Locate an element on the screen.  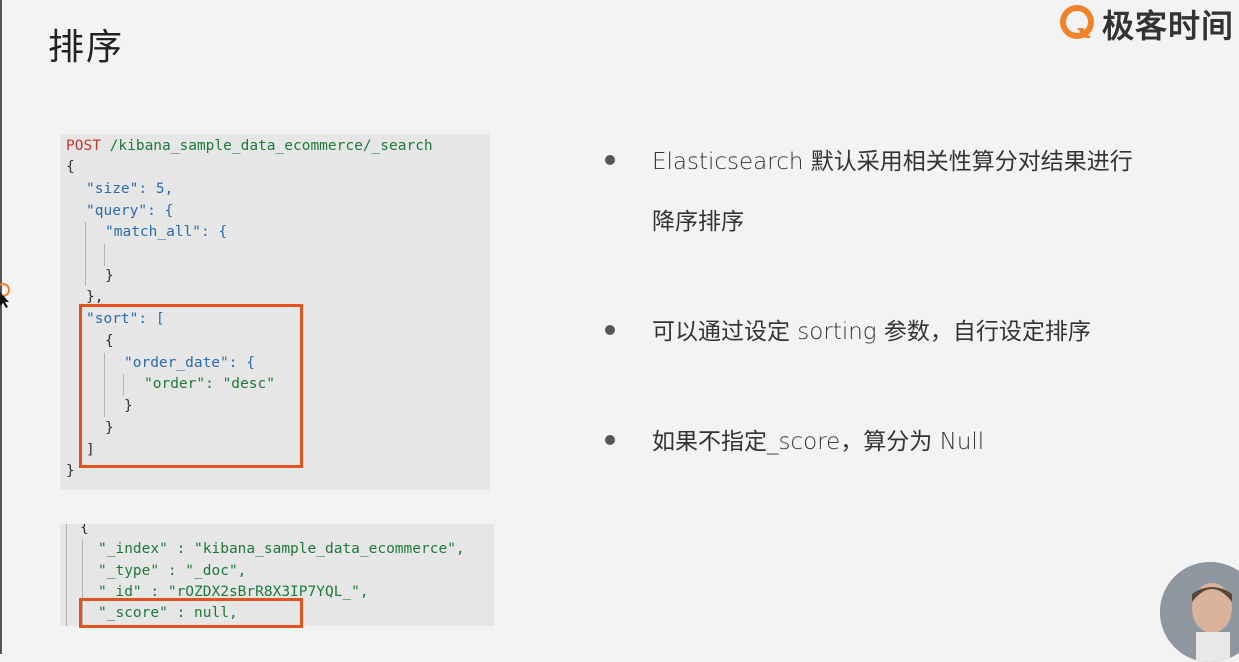
code-line: "_type" : "_doc", is located at coordinates (172, 571).